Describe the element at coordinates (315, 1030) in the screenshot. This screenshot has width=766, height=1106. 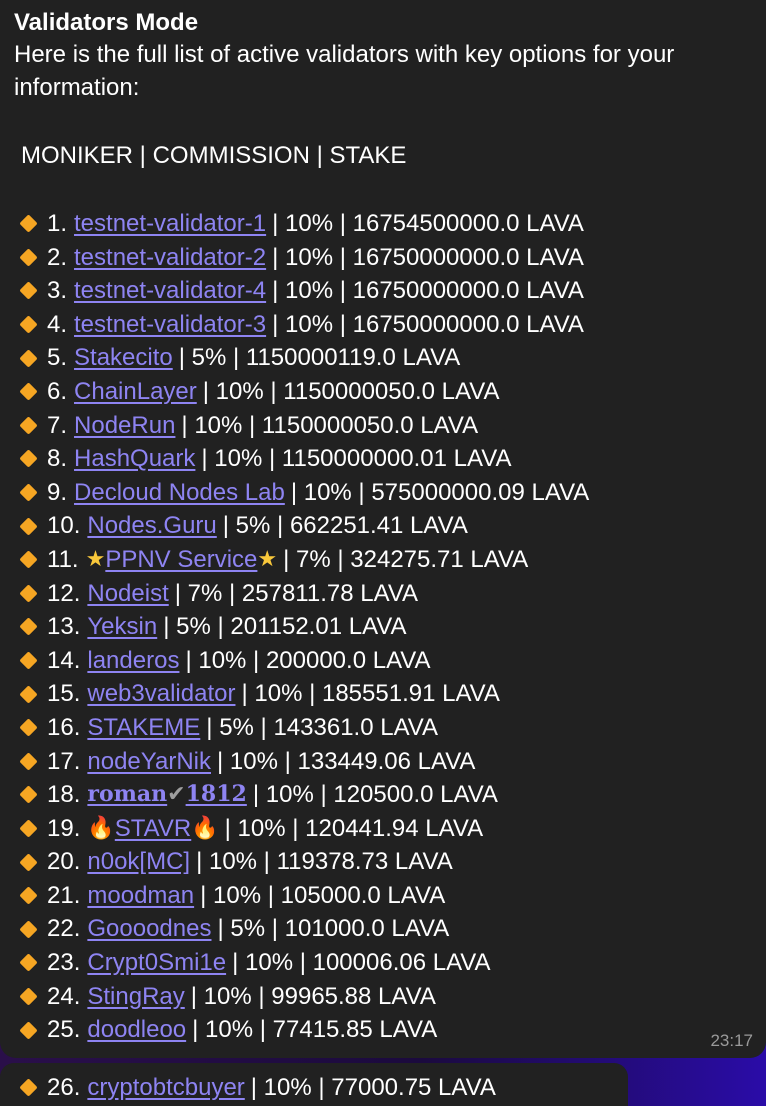
I see `commission-stake: | 10% | 77415.85 LAVA` at that location.